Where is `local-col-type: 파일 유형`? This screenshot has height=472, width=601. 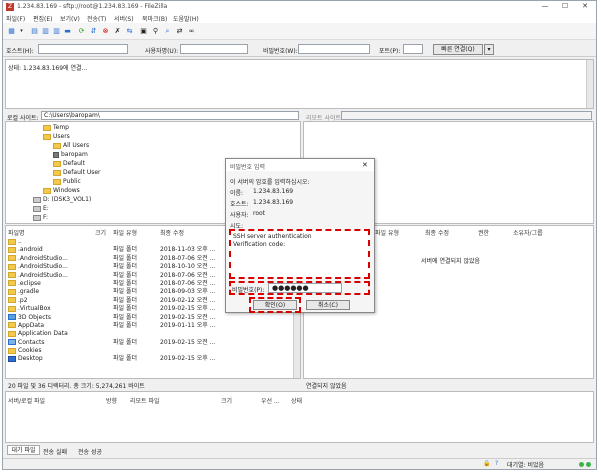
local-col-type: 파일 유형 is located at coordinates (125, 232).